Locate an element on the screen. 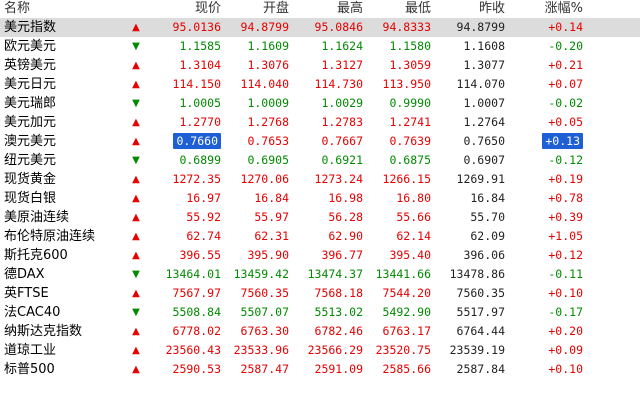 The image size is (640, 400). change-pct: +0.10 is located at coordinates (565, 369).